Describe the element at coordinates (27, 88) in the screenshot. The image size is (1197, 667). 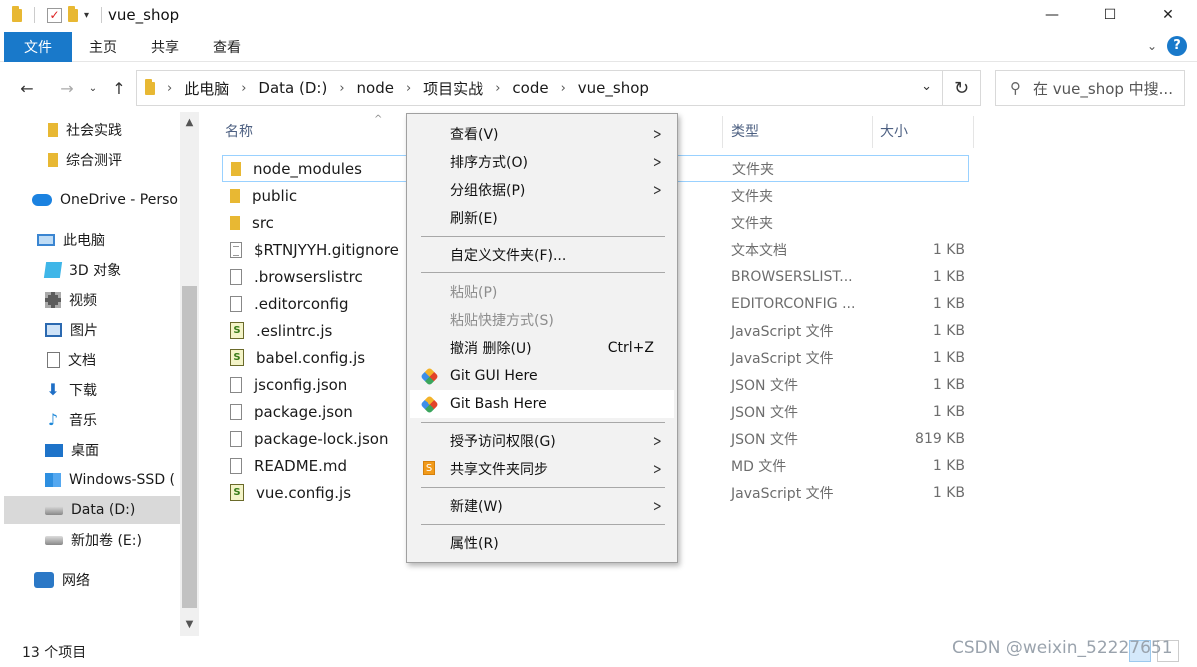
I see `back-arrow-icon: ←` at that location.